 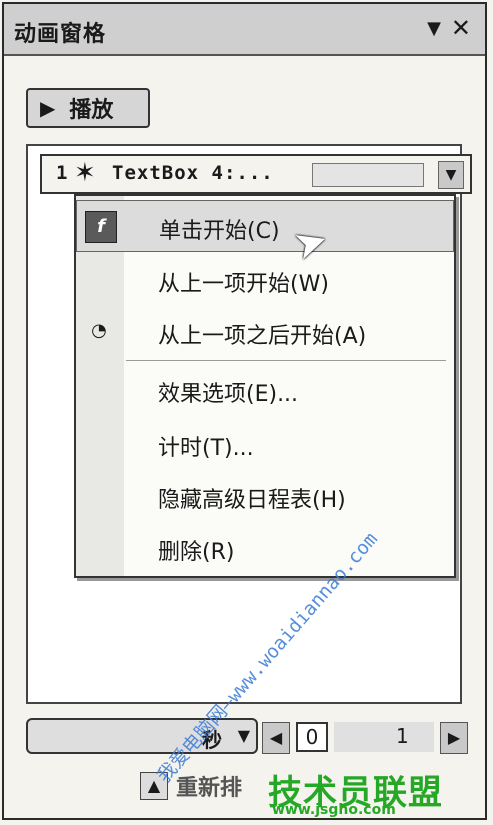 I want to click on menu-item-start-after-previous: ◔ 从上一项之后开始(A), so click(x=265, y=332).